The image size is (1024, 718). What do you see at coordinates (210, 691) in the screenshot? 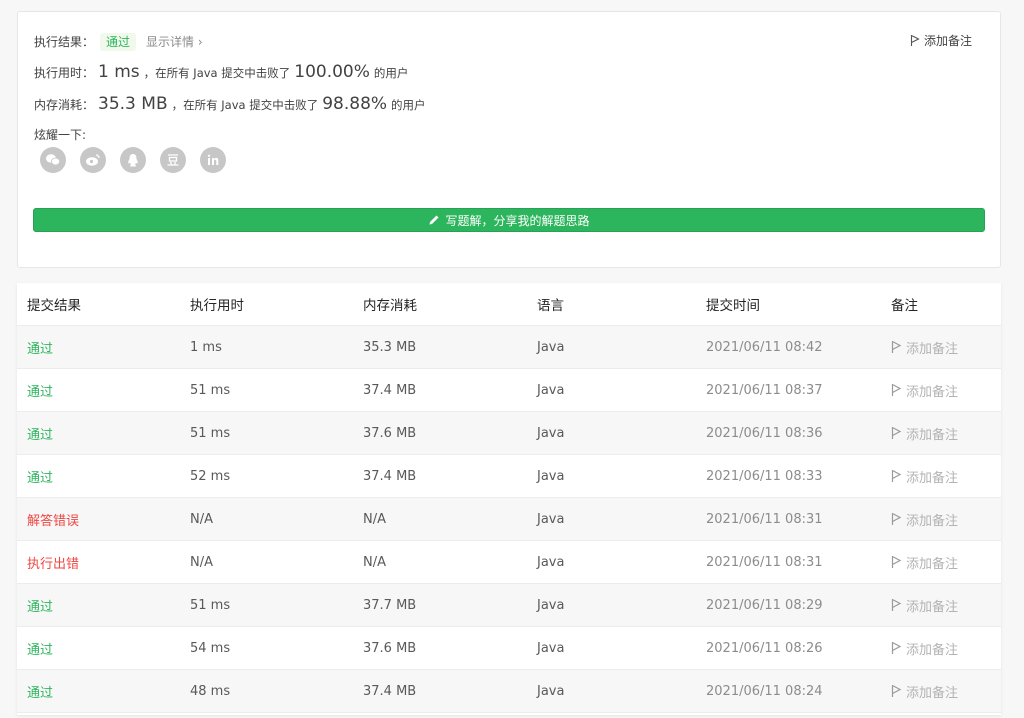
I see `row-runtime: 48 ms` at bounding box center [210, 691].